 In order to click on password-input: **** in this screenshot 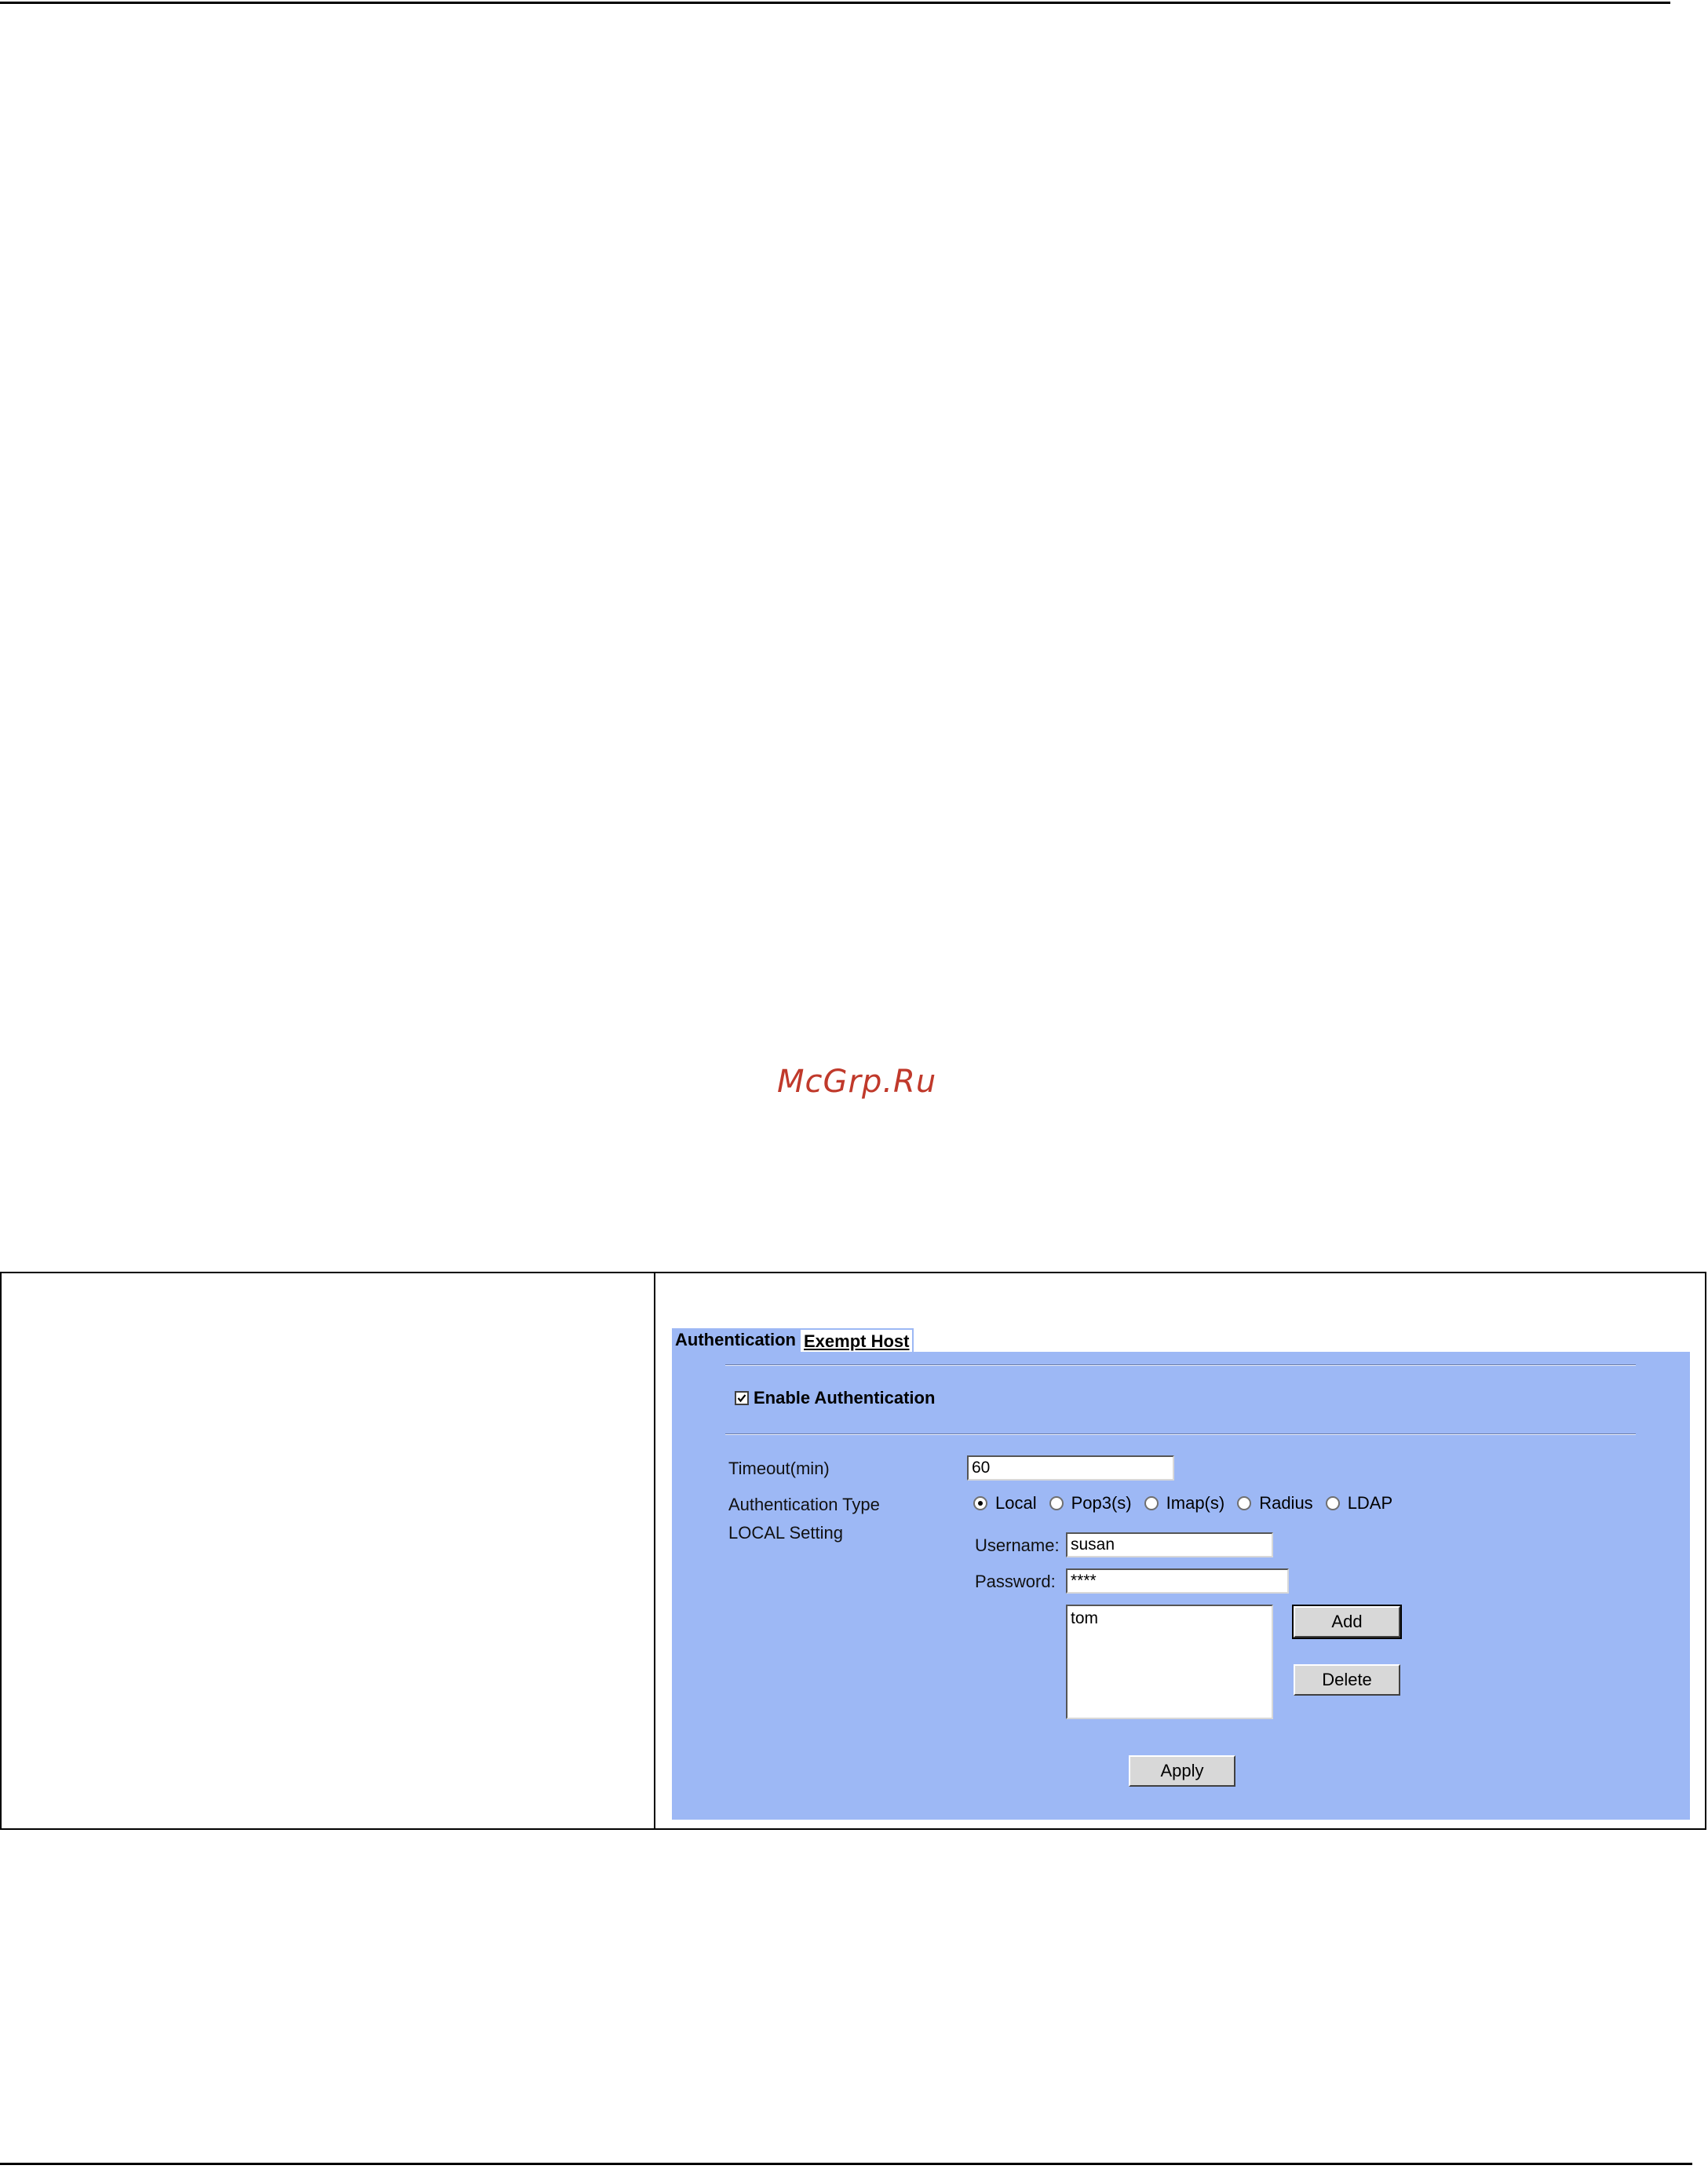, I will do `click(1177, 1581)`.